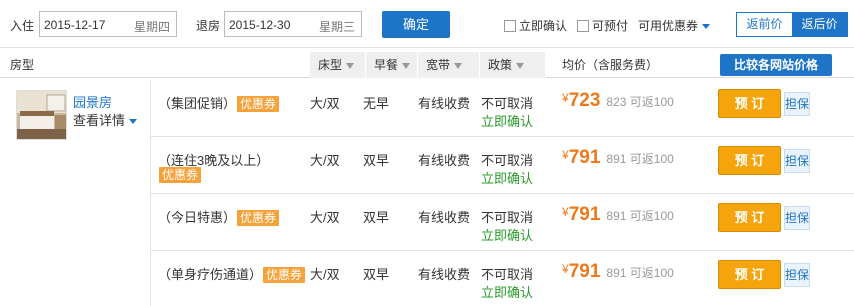  I want to click on rate-name: （今日特惠） 优惠券, so click(219, 216).